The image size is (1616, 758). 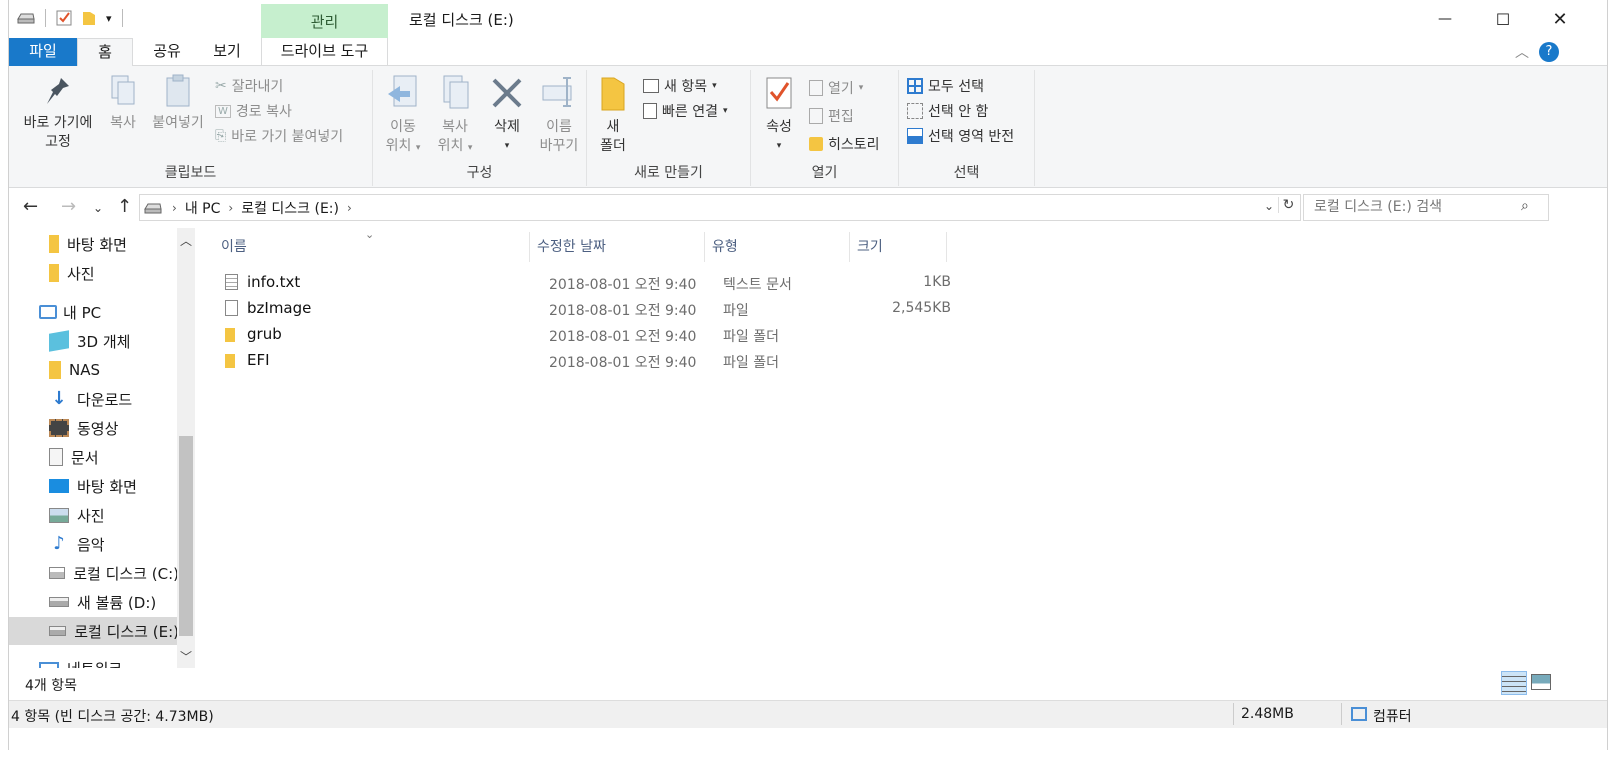 What do you see at coordinates (203, 208) in the screenshot?
I see `breadcrumb-this-pc: 내 PC` at bounding box center [203, 208].